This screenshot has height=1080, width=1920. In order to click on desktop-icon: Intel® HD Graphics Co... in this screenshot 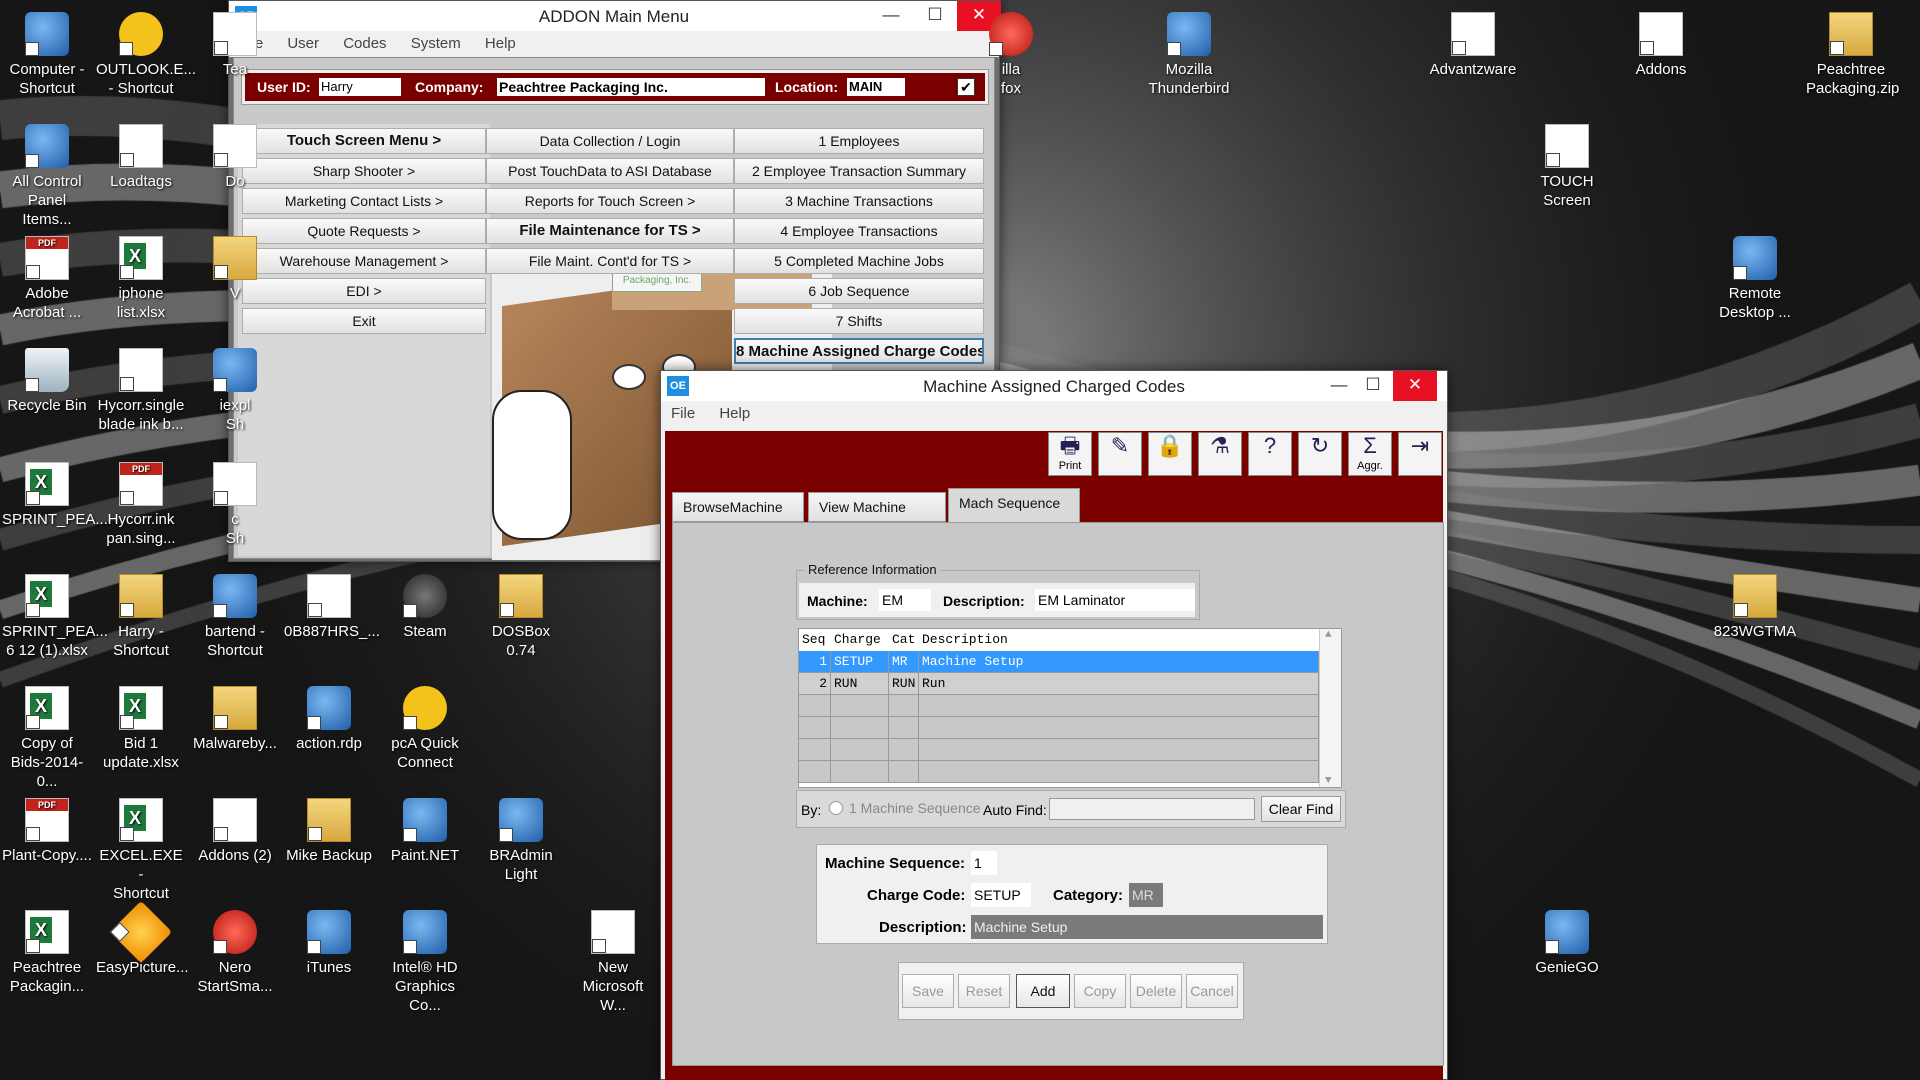, I will do `click(425, 960)`.